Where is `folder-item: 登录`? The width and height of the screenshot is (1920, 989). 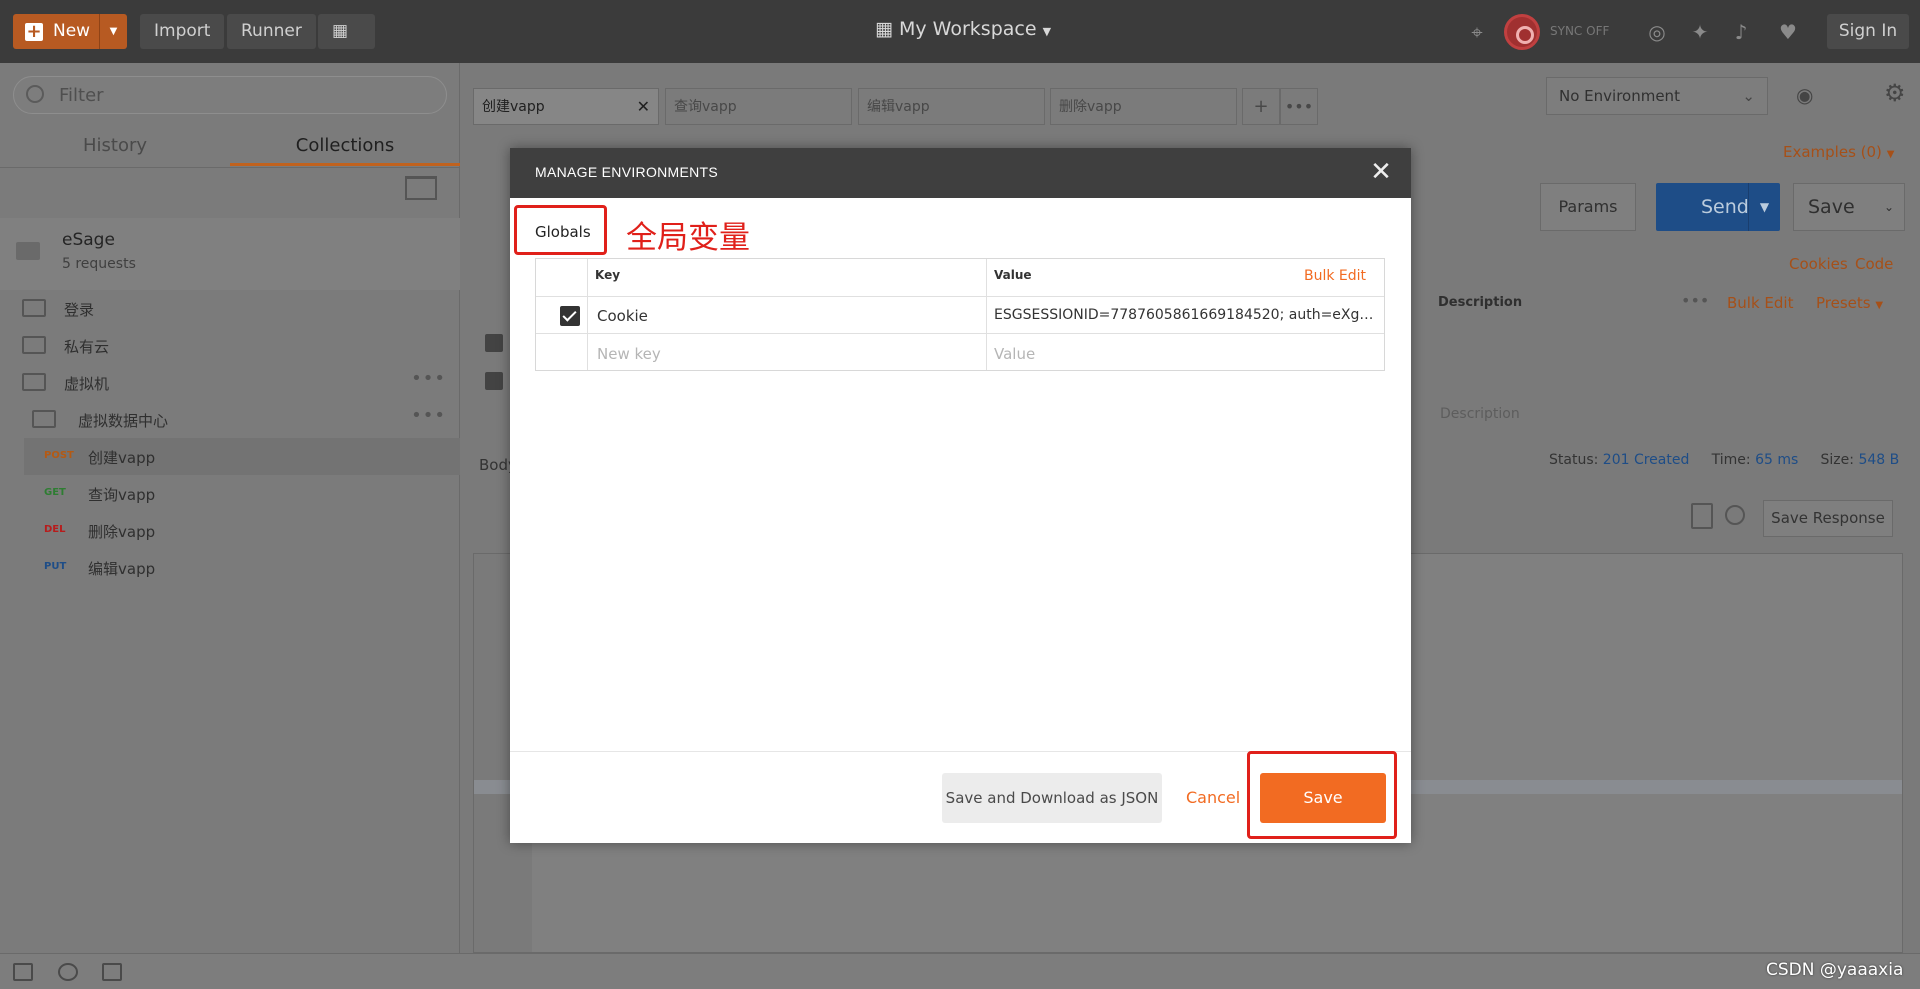
folder-item: 登录 is located at coordinates (230, 308).